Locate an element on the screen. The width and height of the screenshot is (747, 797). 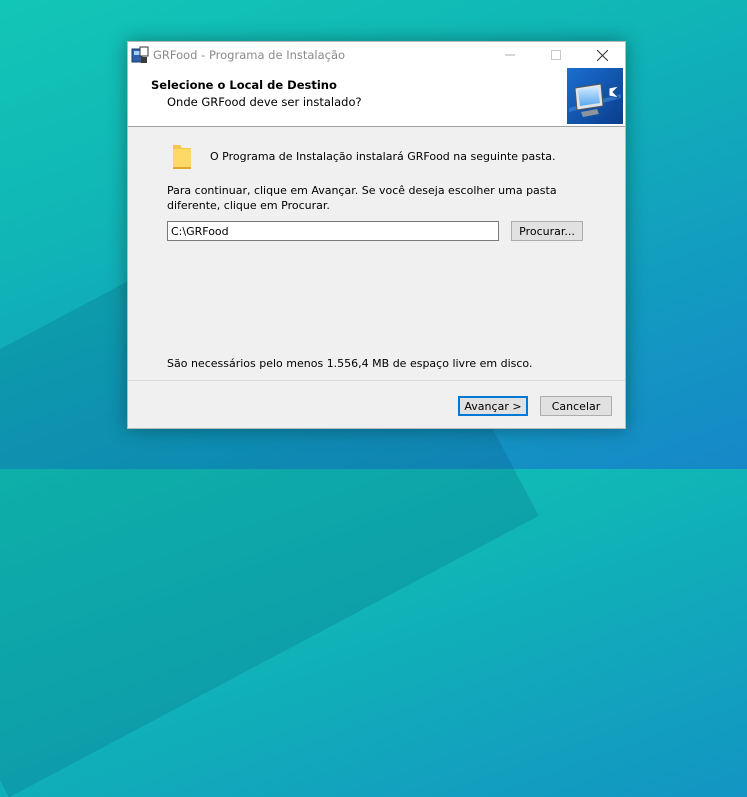
minimize-button is located at coordinates (510, 55).